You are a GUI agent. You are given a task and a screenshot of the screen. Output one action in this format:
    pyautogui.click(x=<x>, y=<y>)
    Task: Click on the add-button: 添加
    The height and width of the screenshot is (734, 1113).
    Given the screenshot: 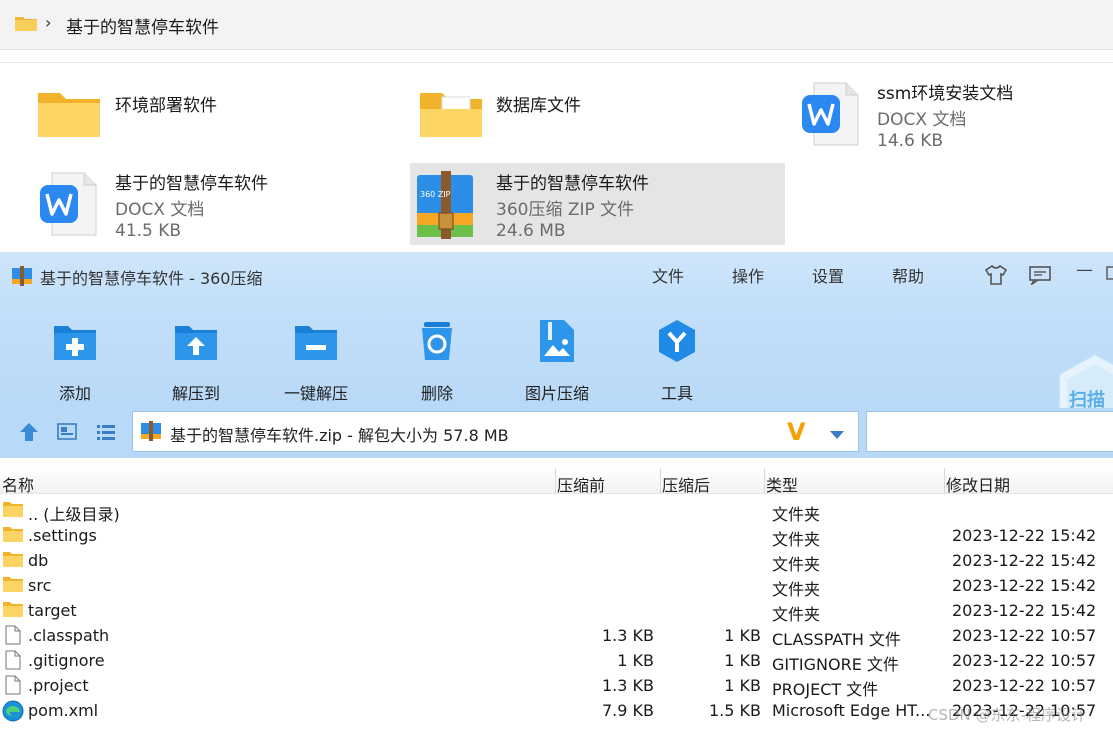 What is the action you would take?
    pyautogui.click(x=73, y=356)
    